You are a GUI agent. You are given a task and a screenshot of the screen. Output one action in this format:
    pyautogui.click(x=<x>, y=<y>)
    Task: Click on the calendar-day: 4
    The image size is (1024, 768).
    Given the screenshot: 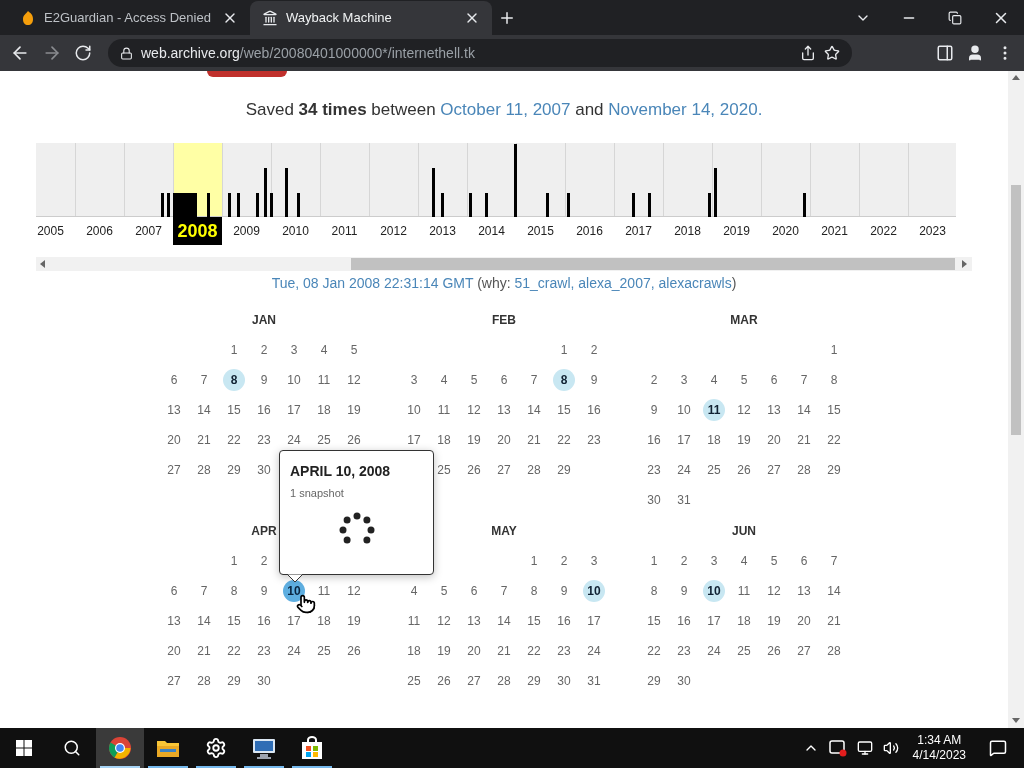 What is the action you would take?
    pyautogui.click(x=714, y=380)
    